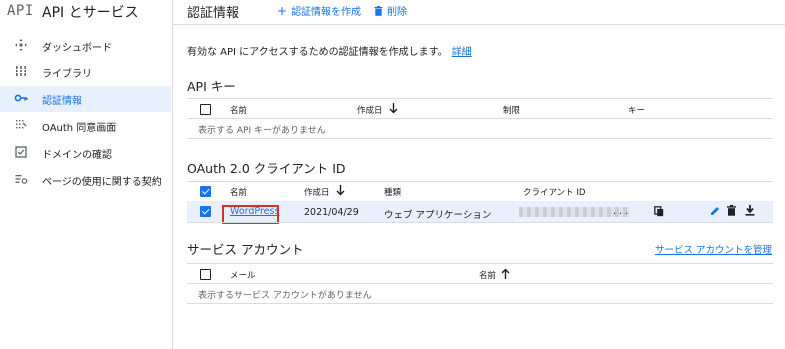 This screenshot has width=785, height=349. Describe the element at coordinates (211, 86) in the screenshot. I see `api-keys-title: API キー` at that location.